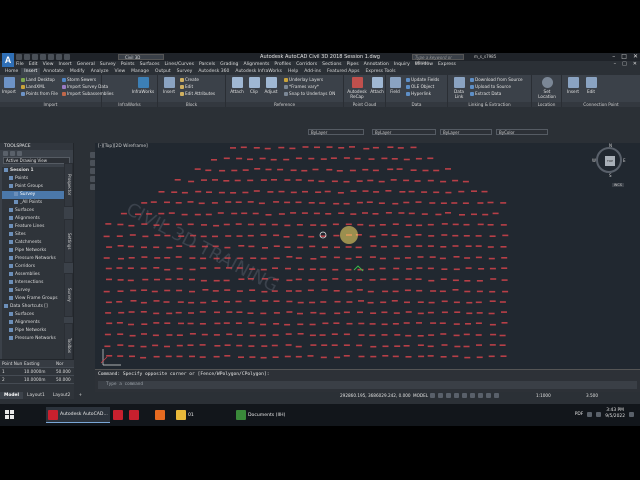 The width and height of the screenshot is (640, 480). What do you see at coordinates (33, 259) in the screenshot?
I see `tree-item: Pressure Networks` at bounding box center [33, 259].